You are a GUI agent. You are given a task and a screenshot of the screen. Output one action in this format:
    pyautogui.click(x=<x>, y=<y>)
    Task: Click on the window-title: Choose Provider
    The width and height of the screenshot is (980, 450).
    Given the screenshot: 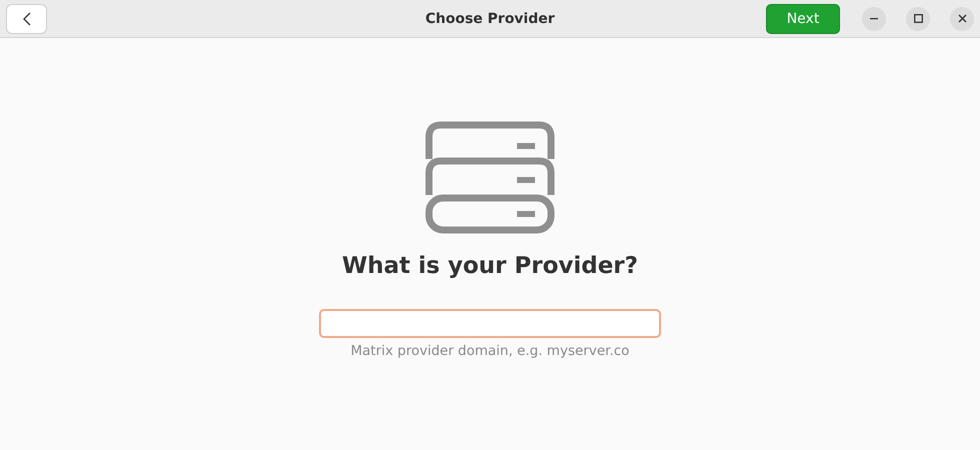 What is the action you would take?
    pyautogui.click(x=490, y=18)
    